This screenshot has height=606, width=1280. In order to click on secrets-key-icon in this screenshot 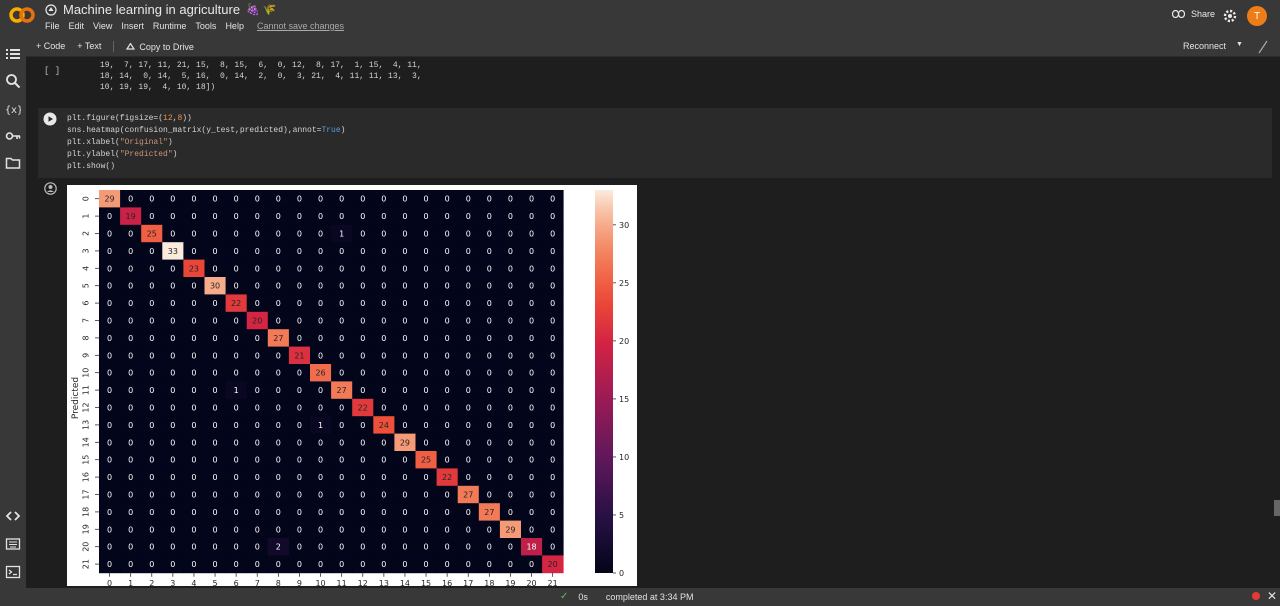, I will do `click(13, 136)`.